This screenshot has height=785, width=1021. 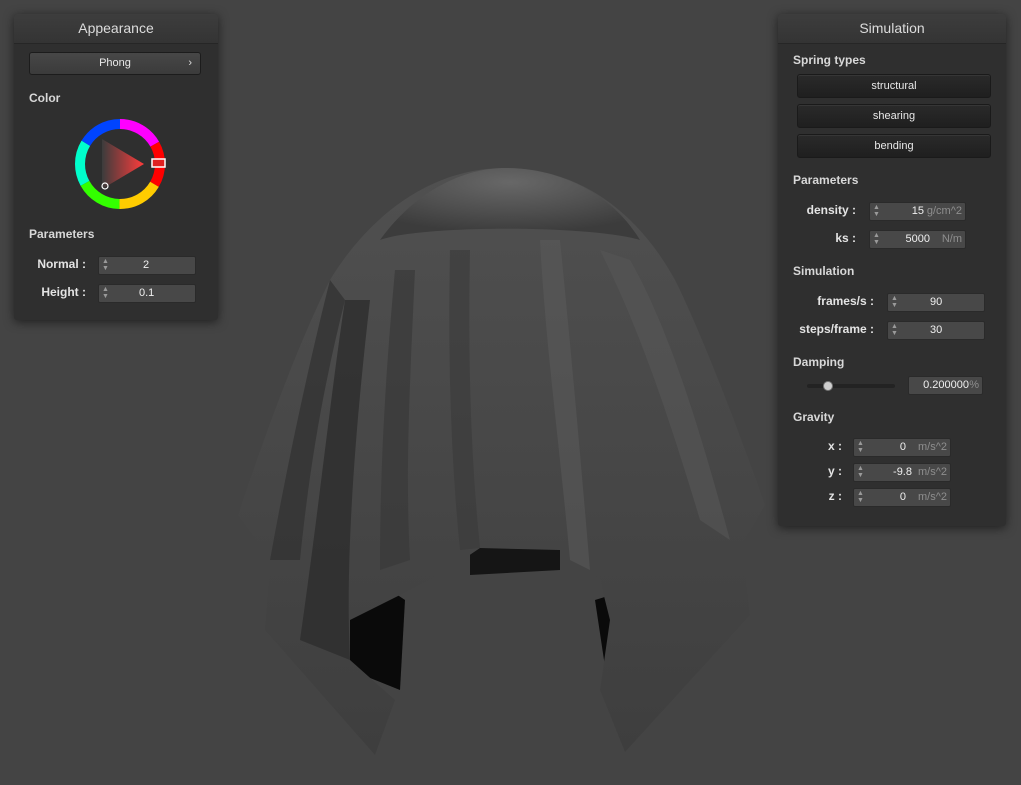 I want to click on ks-label: ks :, so click(x=845, y=238).